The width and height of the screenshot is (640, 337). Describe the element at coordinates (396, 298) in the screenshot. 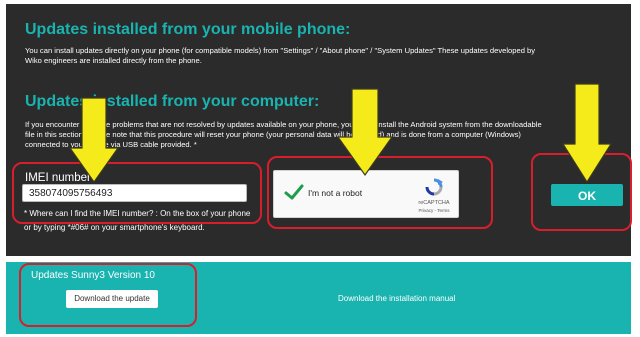

I see `download-manual-link: Download the installation manual` at that location.